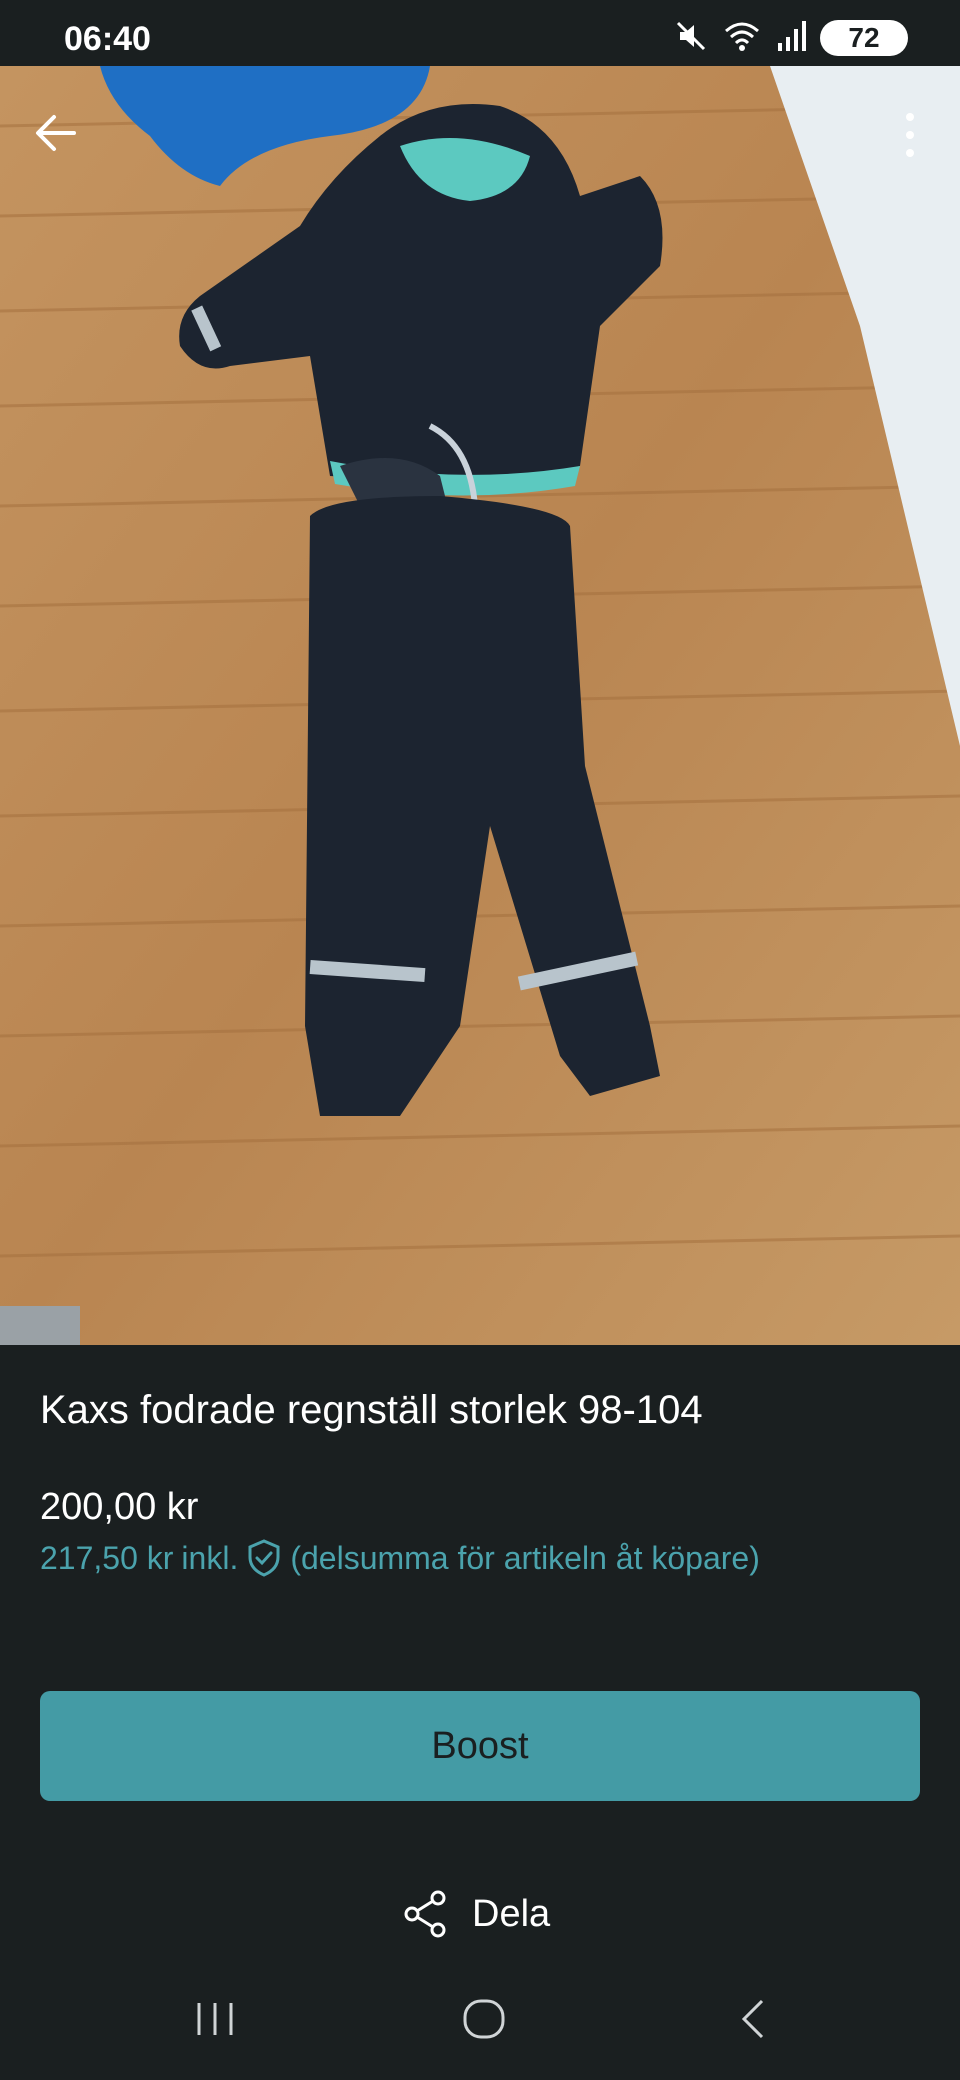 Image resolution: width=960 pixels, height=2080 pixels. I want to click on home-button, so click(484, 2019).